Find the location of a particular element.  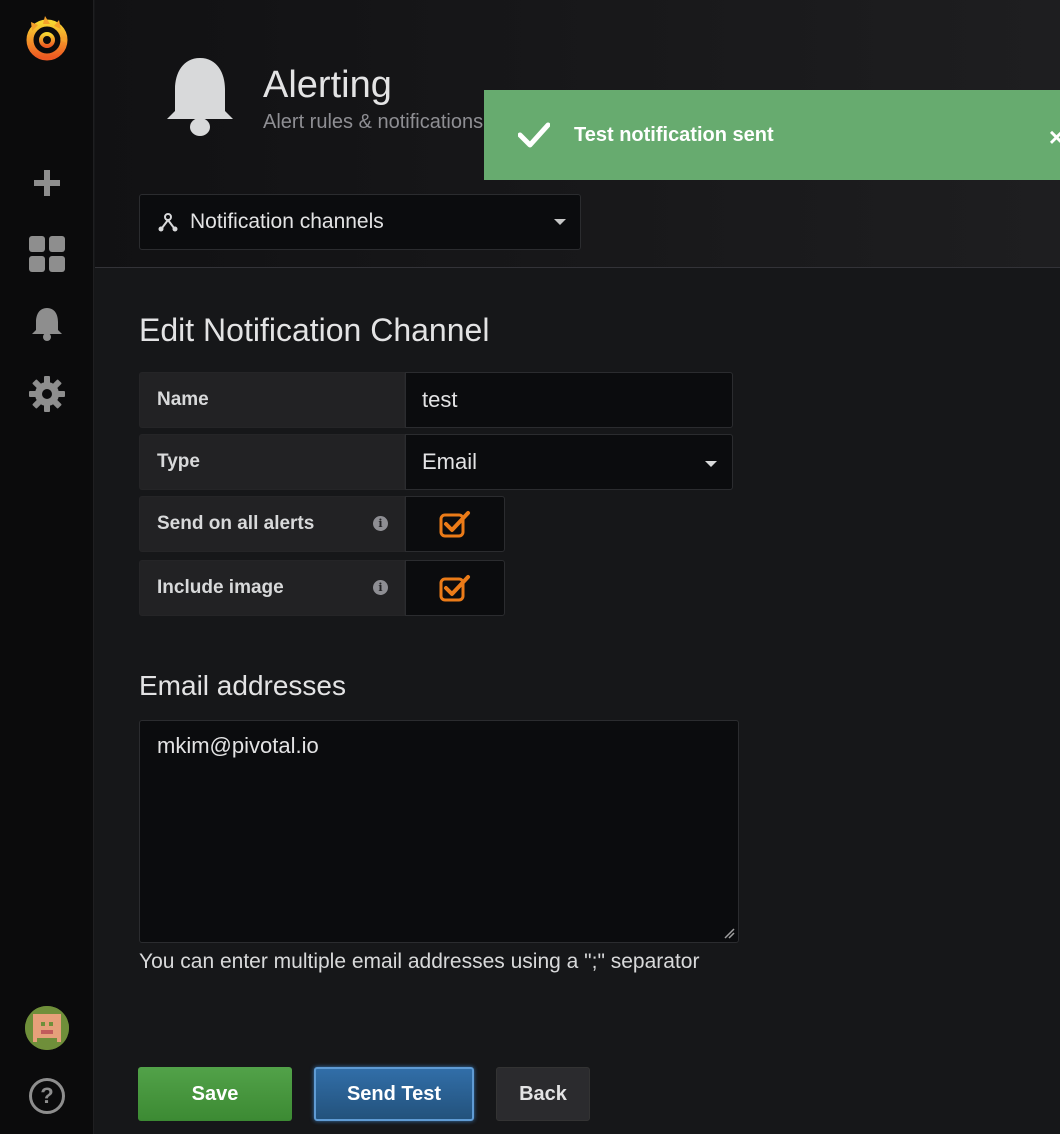

notification-channels-select: Notification channels is located at coordinates (360, 222).